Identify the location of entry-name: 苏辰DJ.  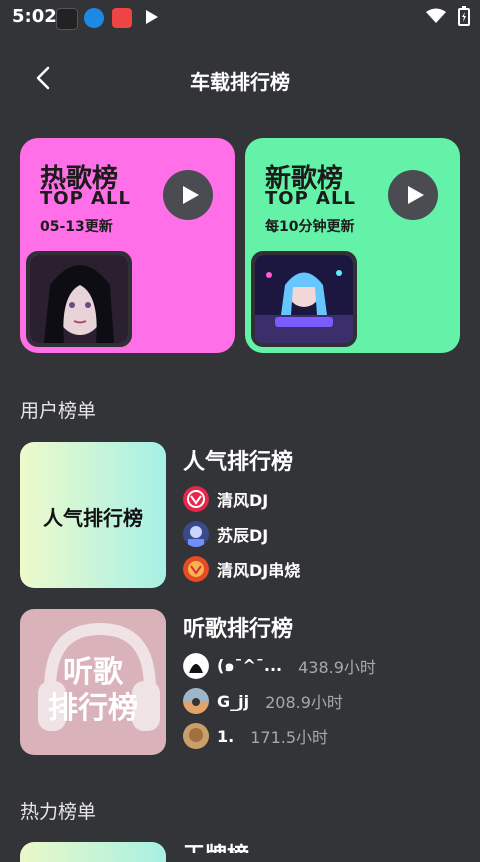
(243, 535).